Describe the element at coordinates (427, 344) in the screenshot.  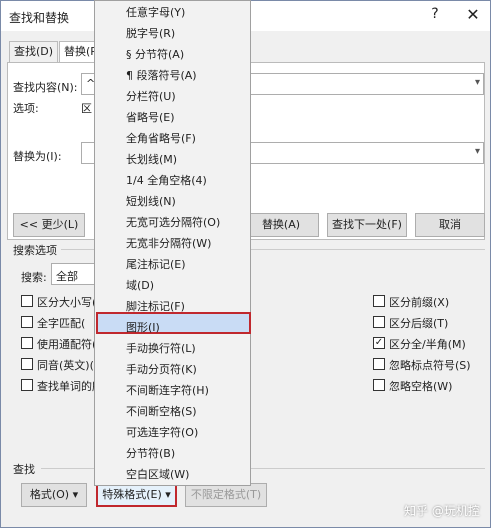
I see `checkbox-label: 区分全/半角(M)` at that location.